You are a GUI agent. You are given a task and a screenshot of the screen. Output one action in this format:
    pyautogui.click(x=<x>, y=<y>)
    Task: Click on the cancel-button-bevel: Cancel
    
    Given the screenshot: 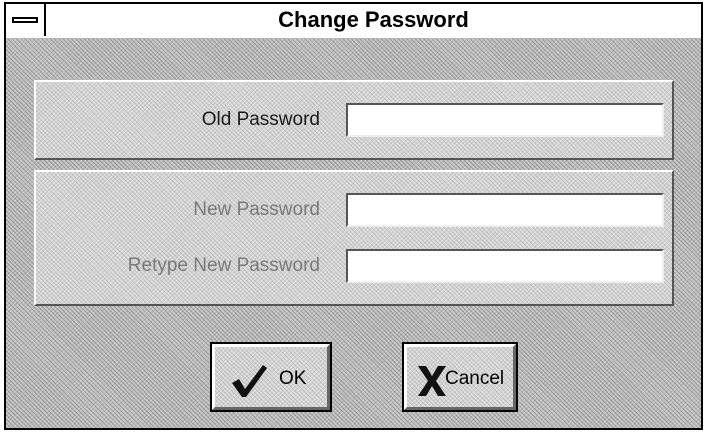 What is the action you would take?
    pyautogui.click(x=460, y=377)
    